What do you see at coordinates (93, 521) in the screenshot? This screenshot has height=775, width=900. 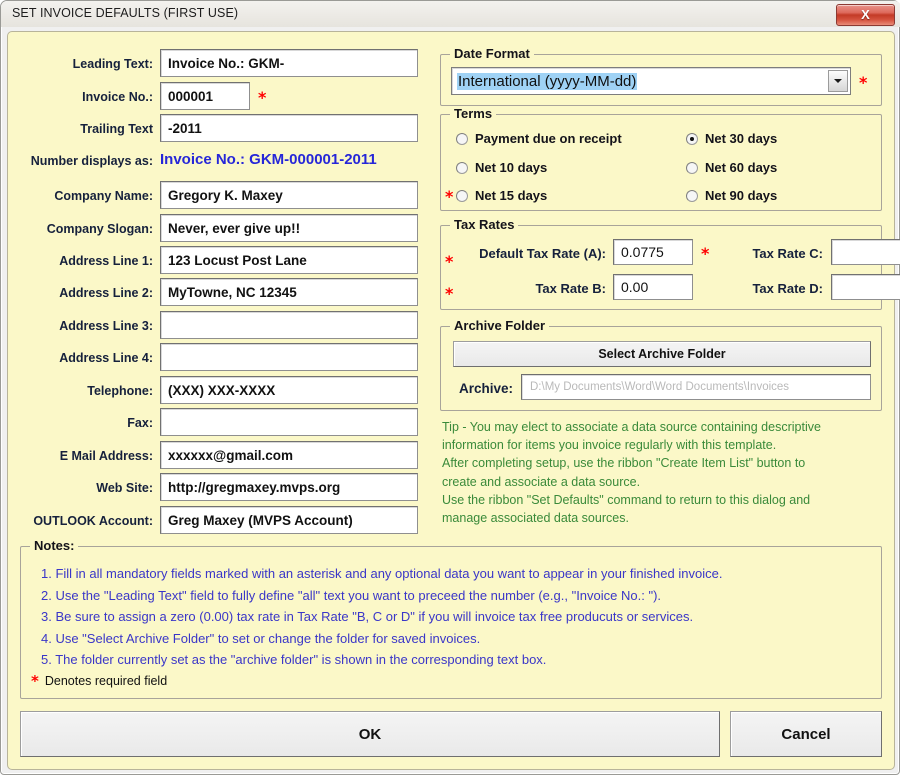 I see `label-outlook-account: OUTLOOK Account:` at bounding box center [93, 521].